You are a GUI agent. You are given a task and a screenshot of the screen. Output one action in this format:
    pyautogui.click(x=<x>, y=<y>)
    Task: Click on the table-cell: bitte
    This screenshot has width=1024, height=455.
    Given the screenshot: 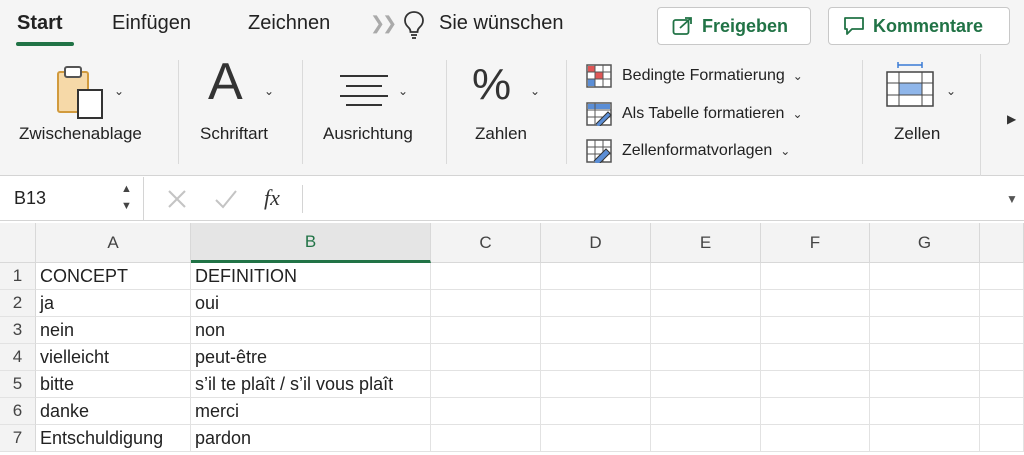 What is the action you would take?
    pyautogui.click(x=113, y=384)
    